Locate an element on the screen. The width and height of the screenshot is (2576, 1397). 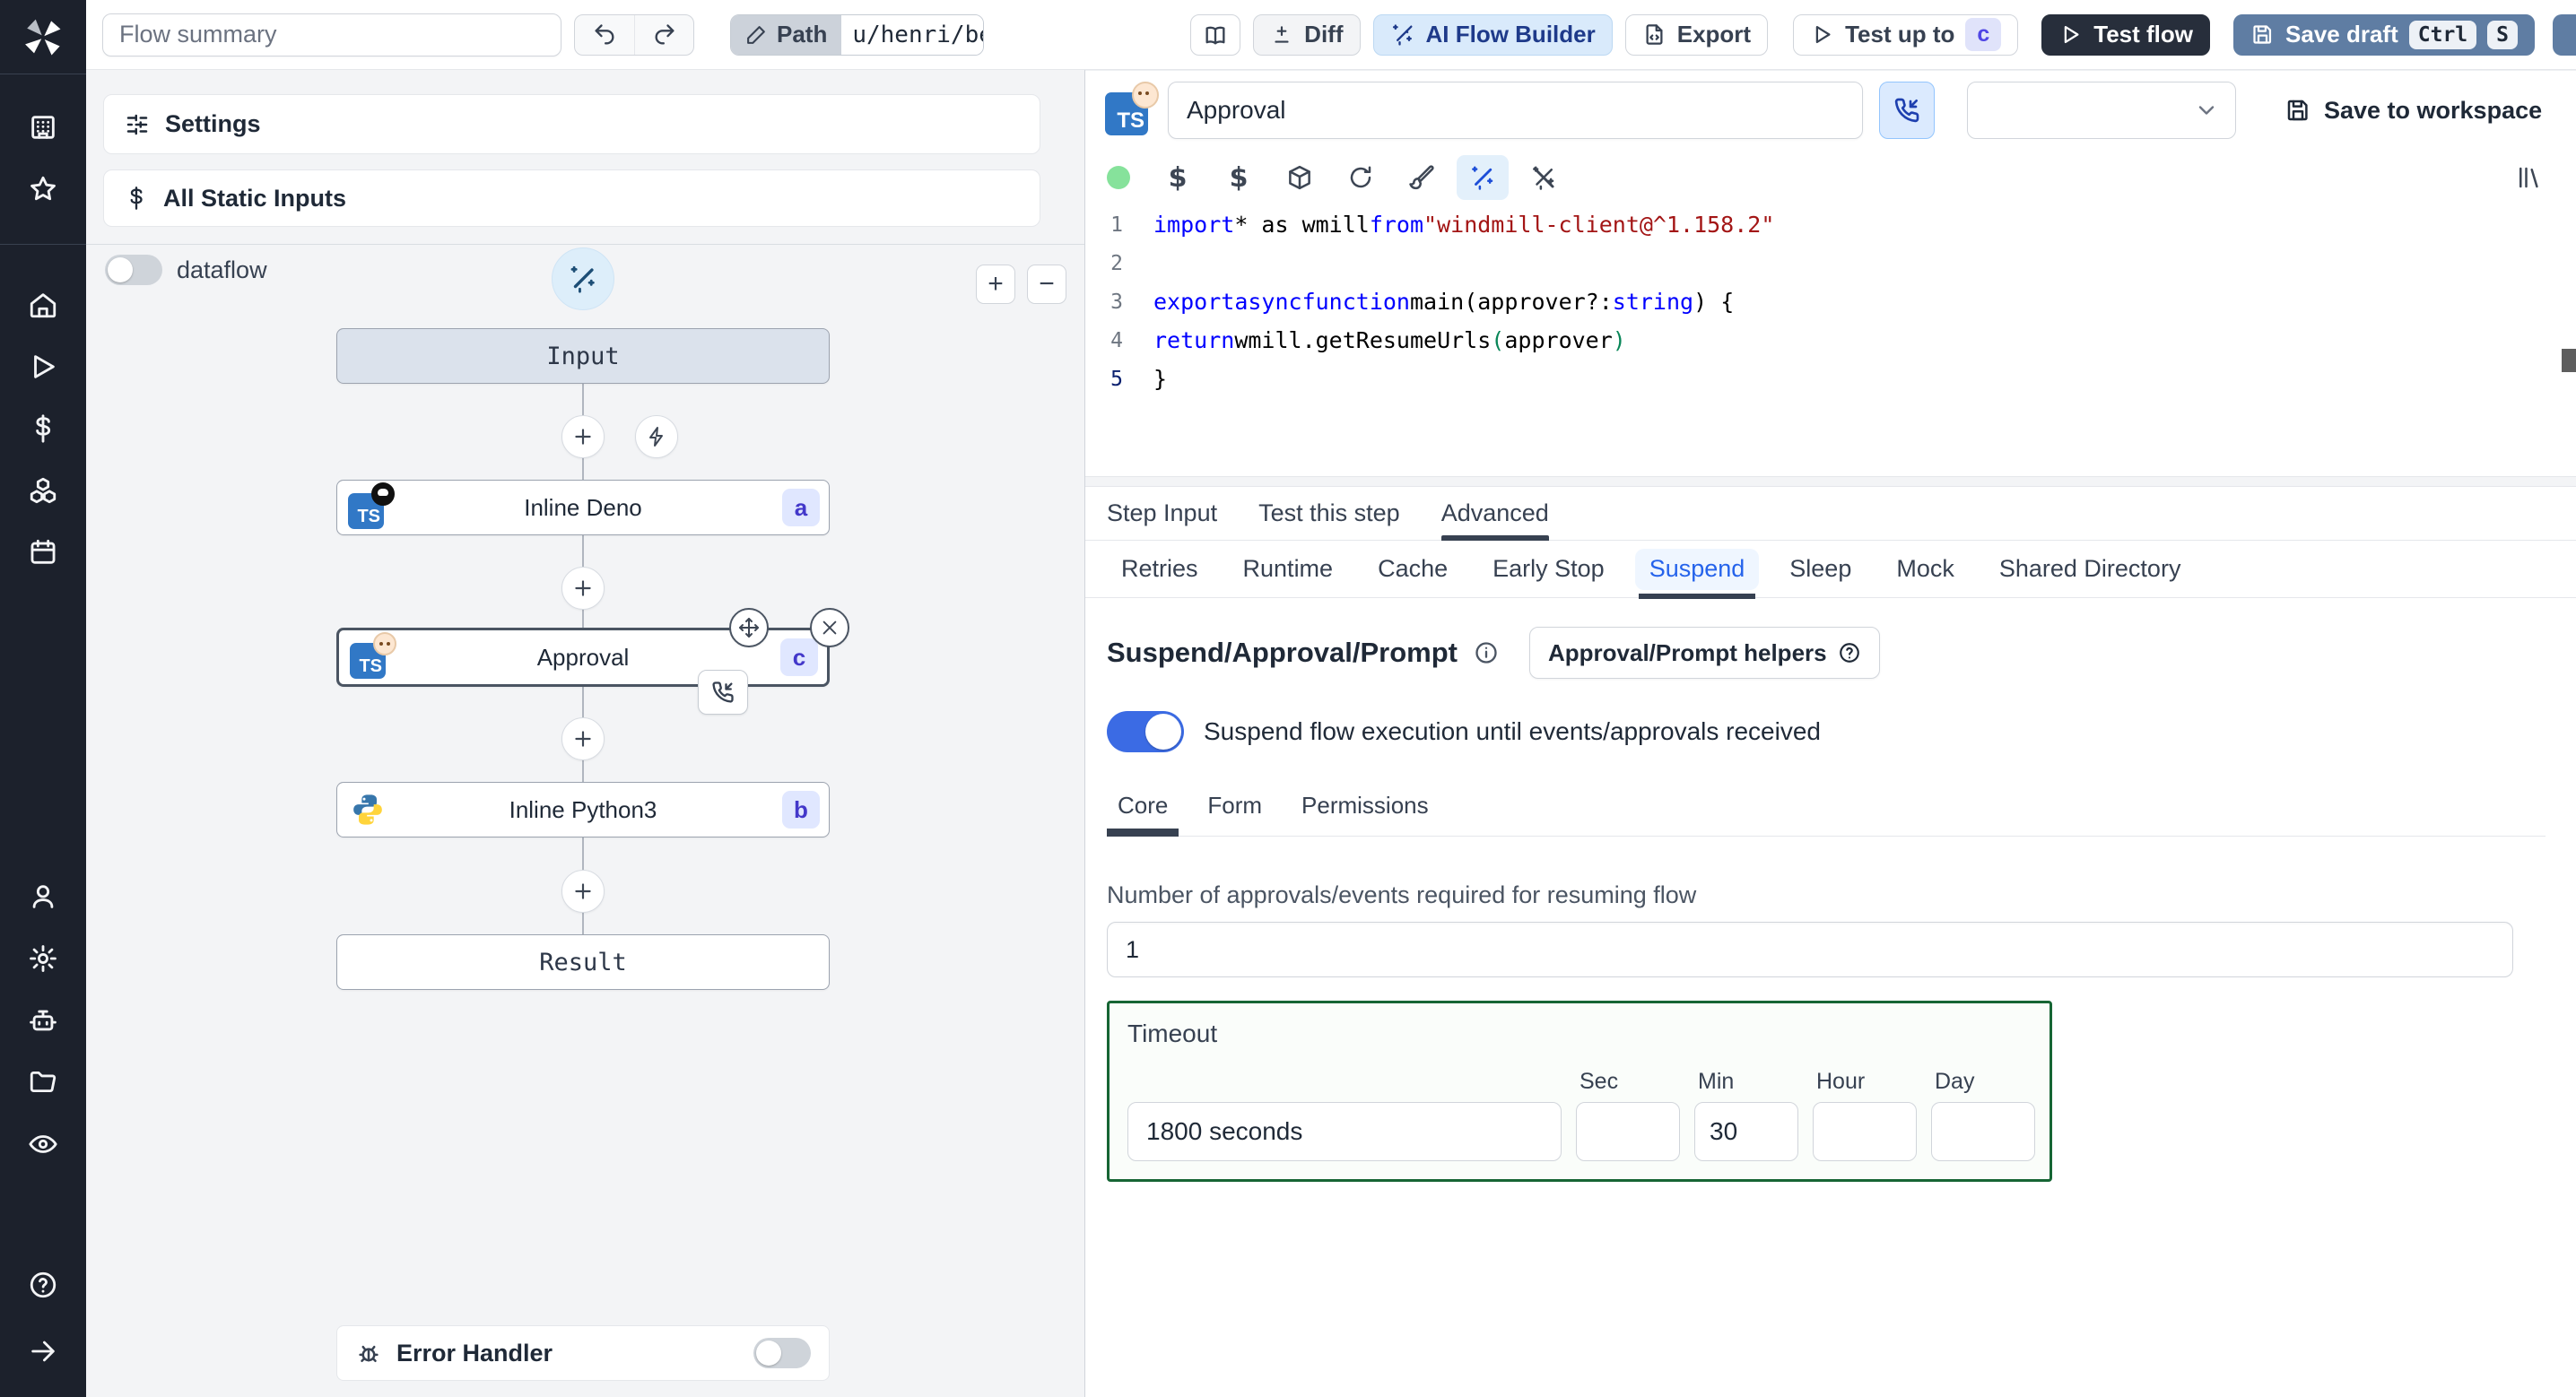
path-group: Path u/henri/bes is located at coordinates (857, 34).